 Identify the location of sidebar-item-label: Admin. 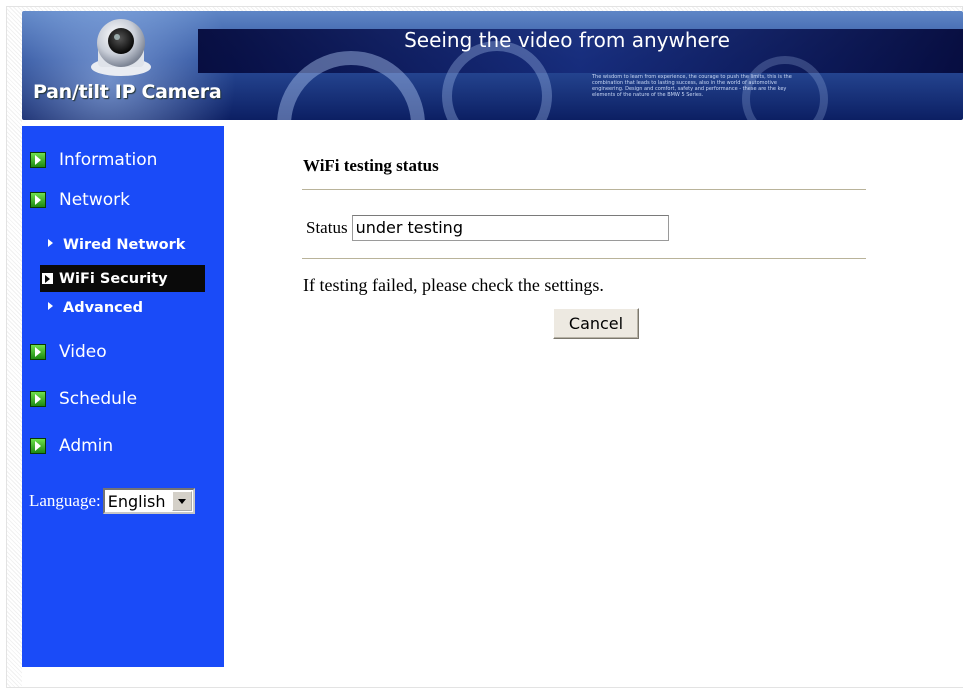
(86, 446).